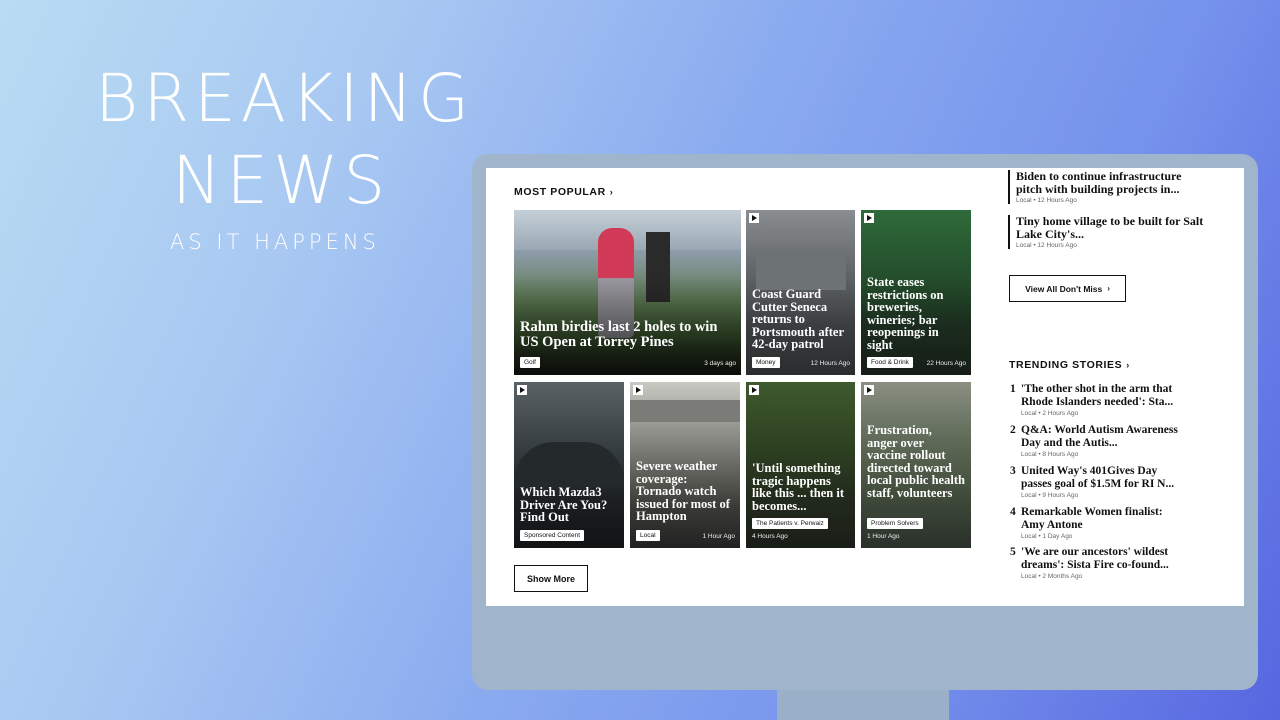 This screenshot has width=1280, height=720. What do you see at coordinates (552, 535) in the screenshot?
I see `card-tag: Sponsored Content` at bounding box center [552, 535].